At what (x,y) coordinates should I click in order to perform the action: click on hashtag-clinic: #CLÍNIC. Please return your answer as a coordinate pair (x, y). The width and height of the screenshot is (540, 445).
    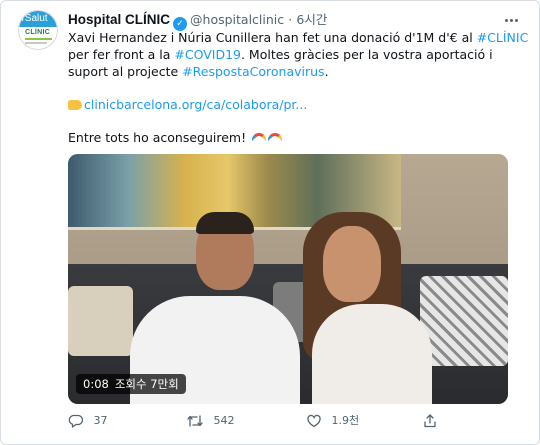
    Looking at the image, I should click on (503, 37).